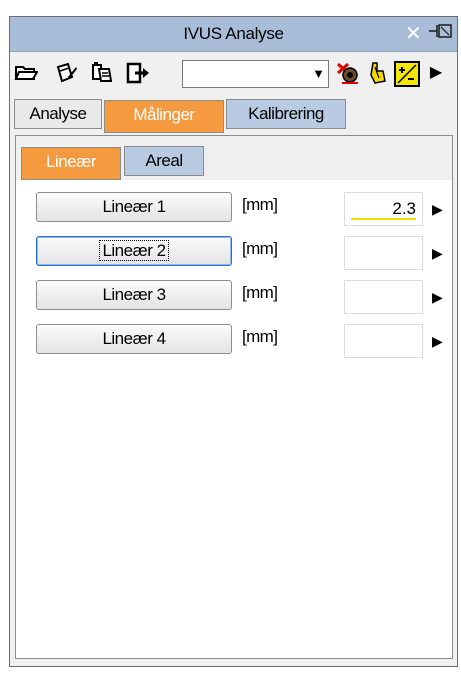 The width and height of the screenshot is (461, 677). I want to click on button-label: Lineær 4, so click(134, 338).